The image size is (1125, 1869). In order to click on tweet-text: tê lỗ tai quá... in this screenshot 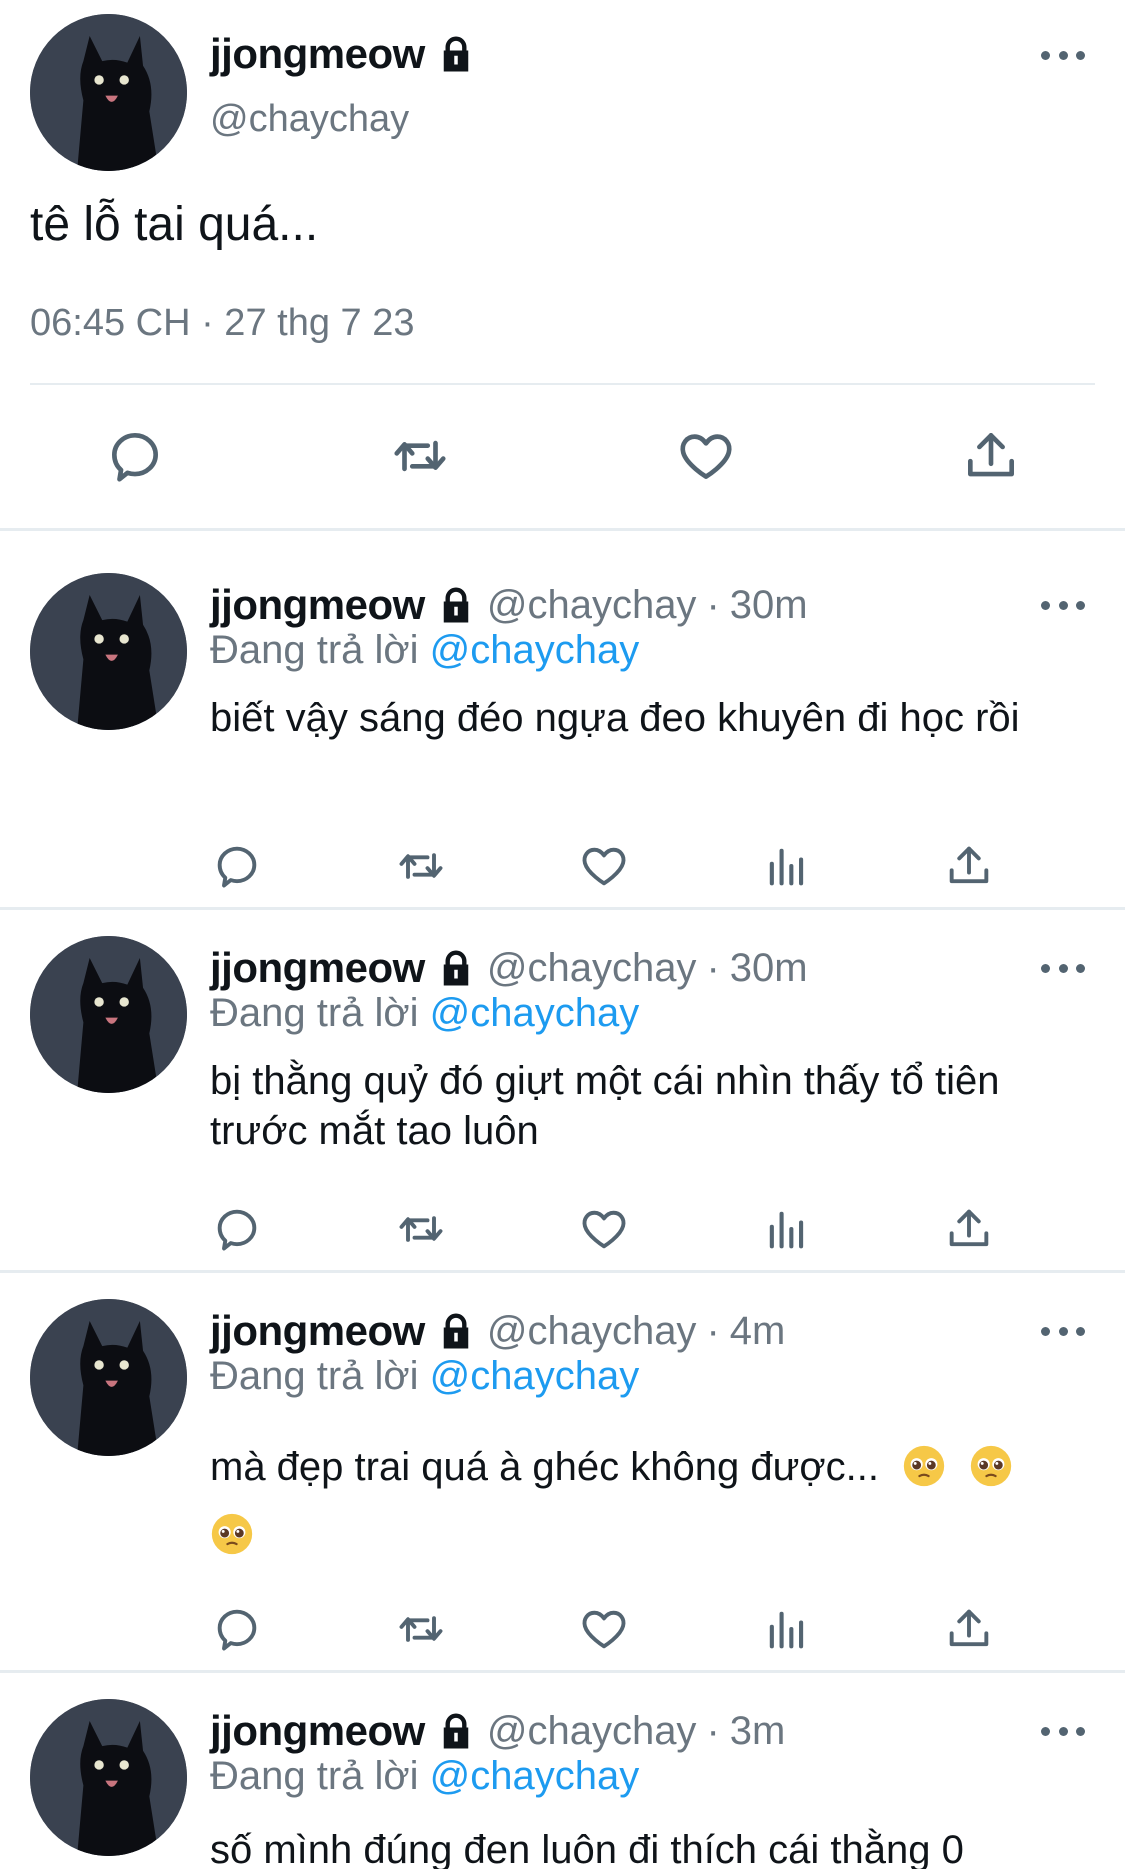, I will do `click(174, 224)`.